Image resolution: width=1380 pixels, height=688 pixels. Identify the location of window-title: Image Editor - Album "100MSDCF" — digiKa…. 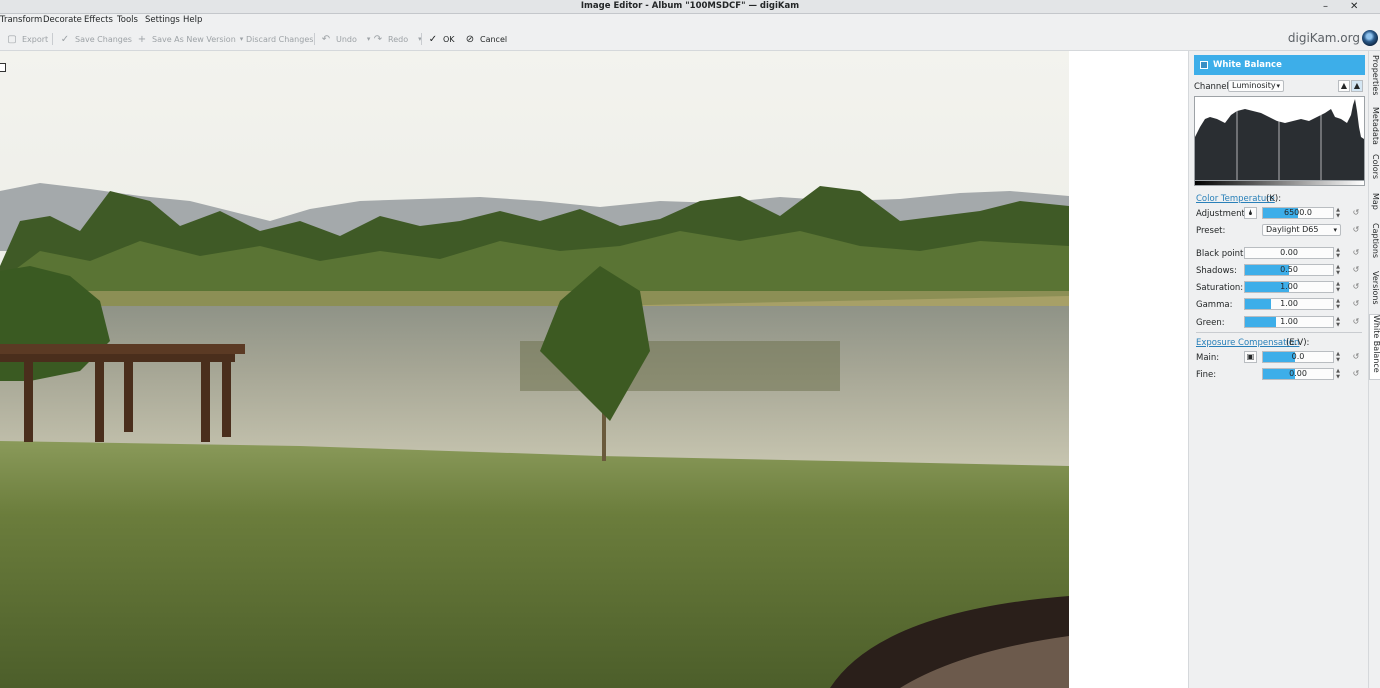
(690, 6).